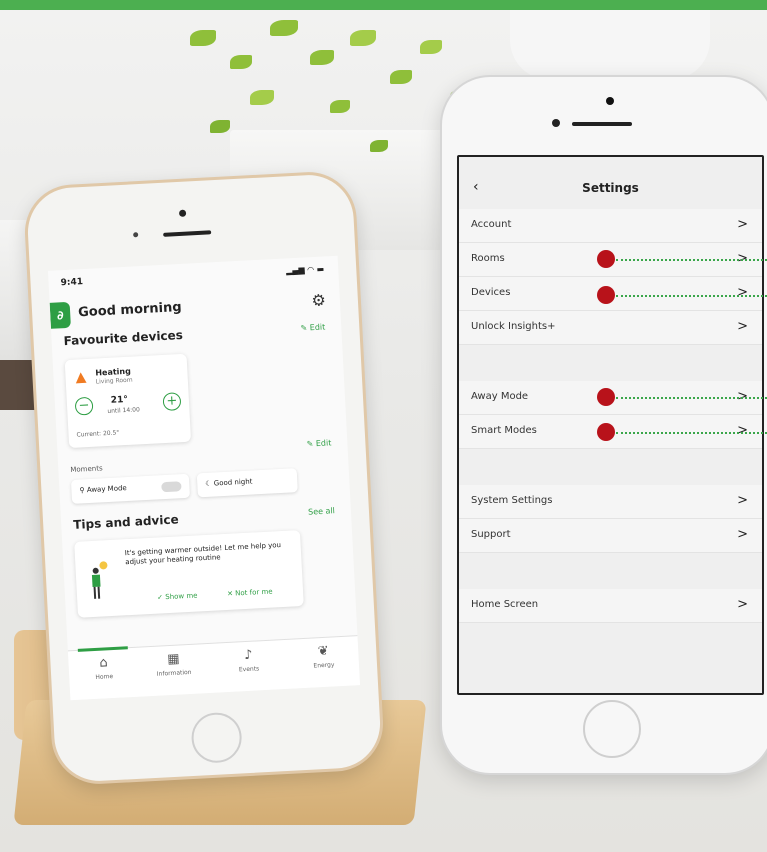  Describe the element at coordinates (610, 328) in the screenshot. I see `settings-row-unlock-insights: Unlock Insights+ >` at that location.